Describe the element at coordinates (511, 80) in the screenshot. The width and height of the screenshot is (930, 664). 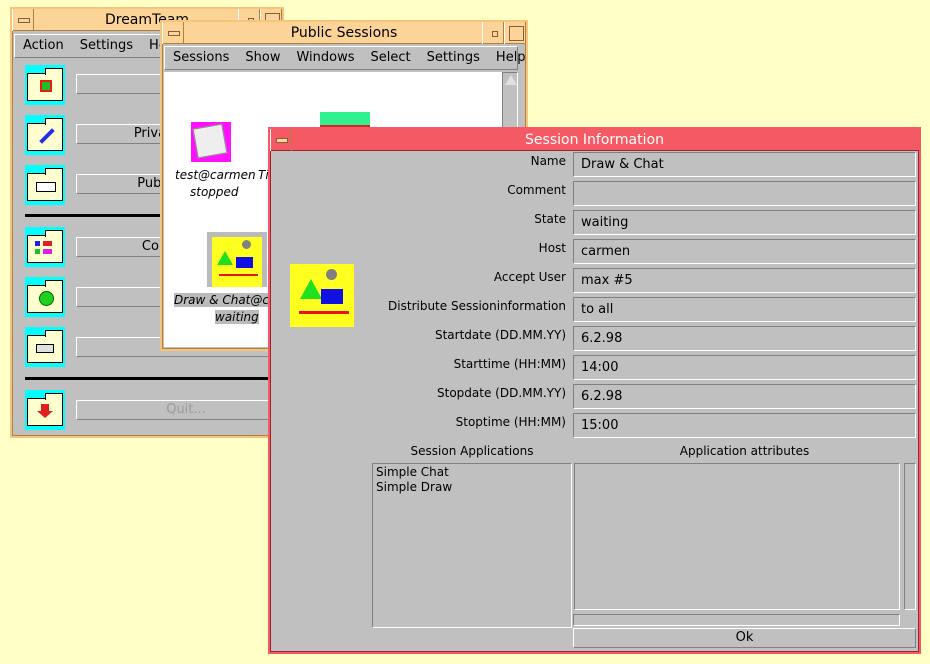
I see `scroll-up-arrow-icon` at that location.